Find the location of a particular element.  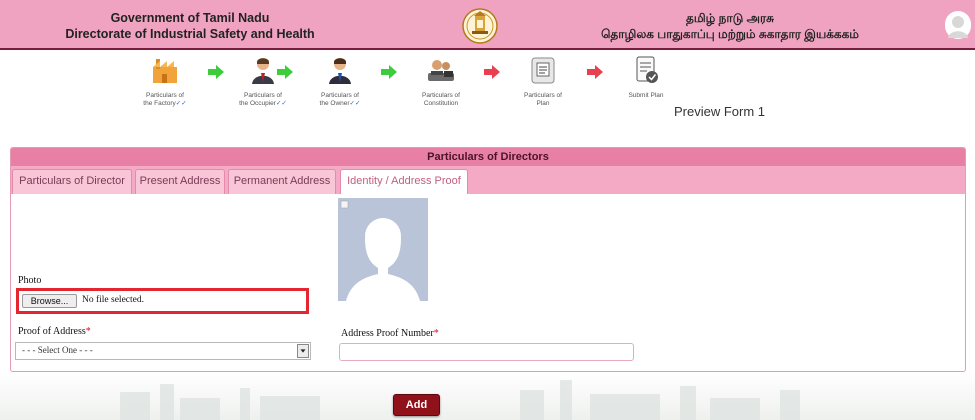

footer-background-image is located at coordinates (487, 396).